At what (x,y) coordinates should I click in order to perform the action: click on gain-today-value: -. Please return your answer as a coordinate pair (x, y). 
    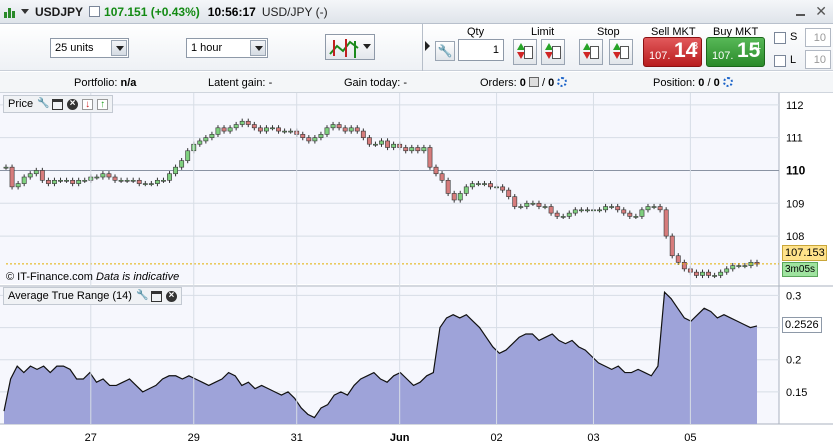
    Looking at the image, I should click on (405, 83).